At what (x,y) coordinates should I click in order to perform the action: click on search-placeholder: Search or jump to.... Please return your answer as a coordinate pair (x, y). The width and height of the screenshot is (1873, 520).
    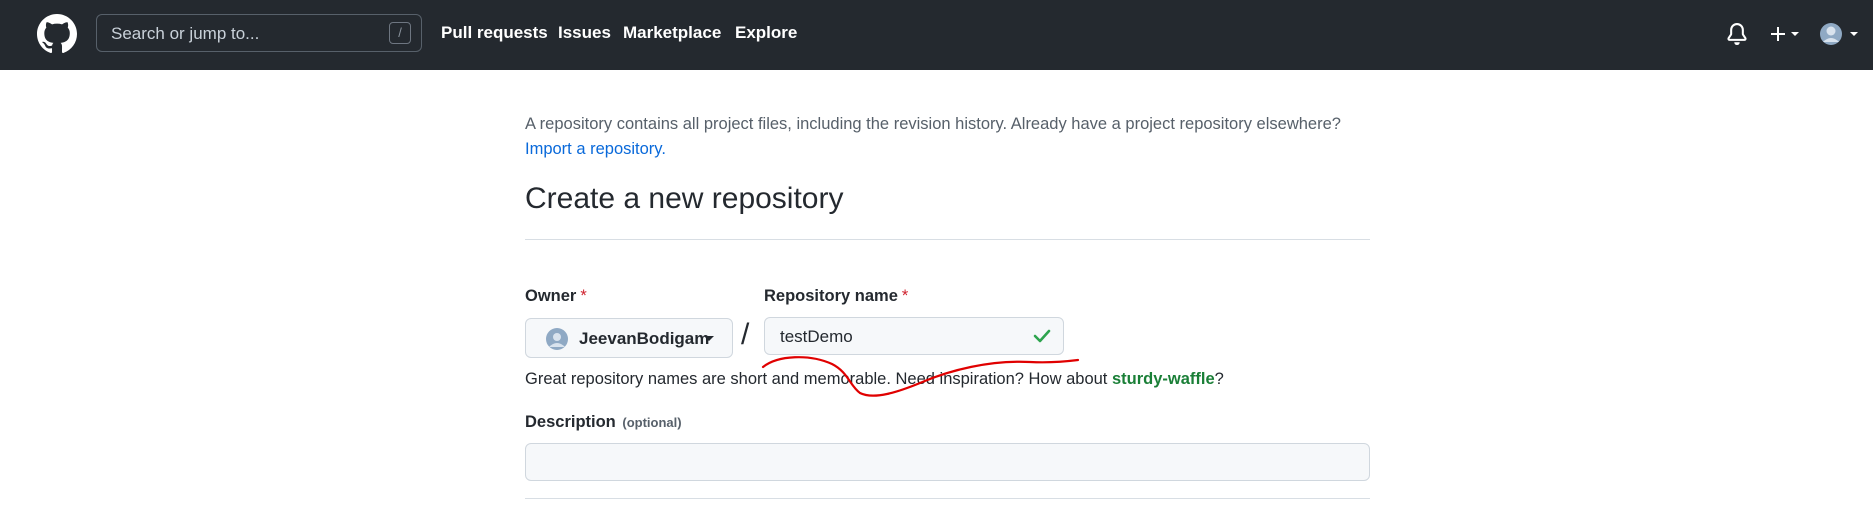
    Looking at the image, I should click on (185, 33).